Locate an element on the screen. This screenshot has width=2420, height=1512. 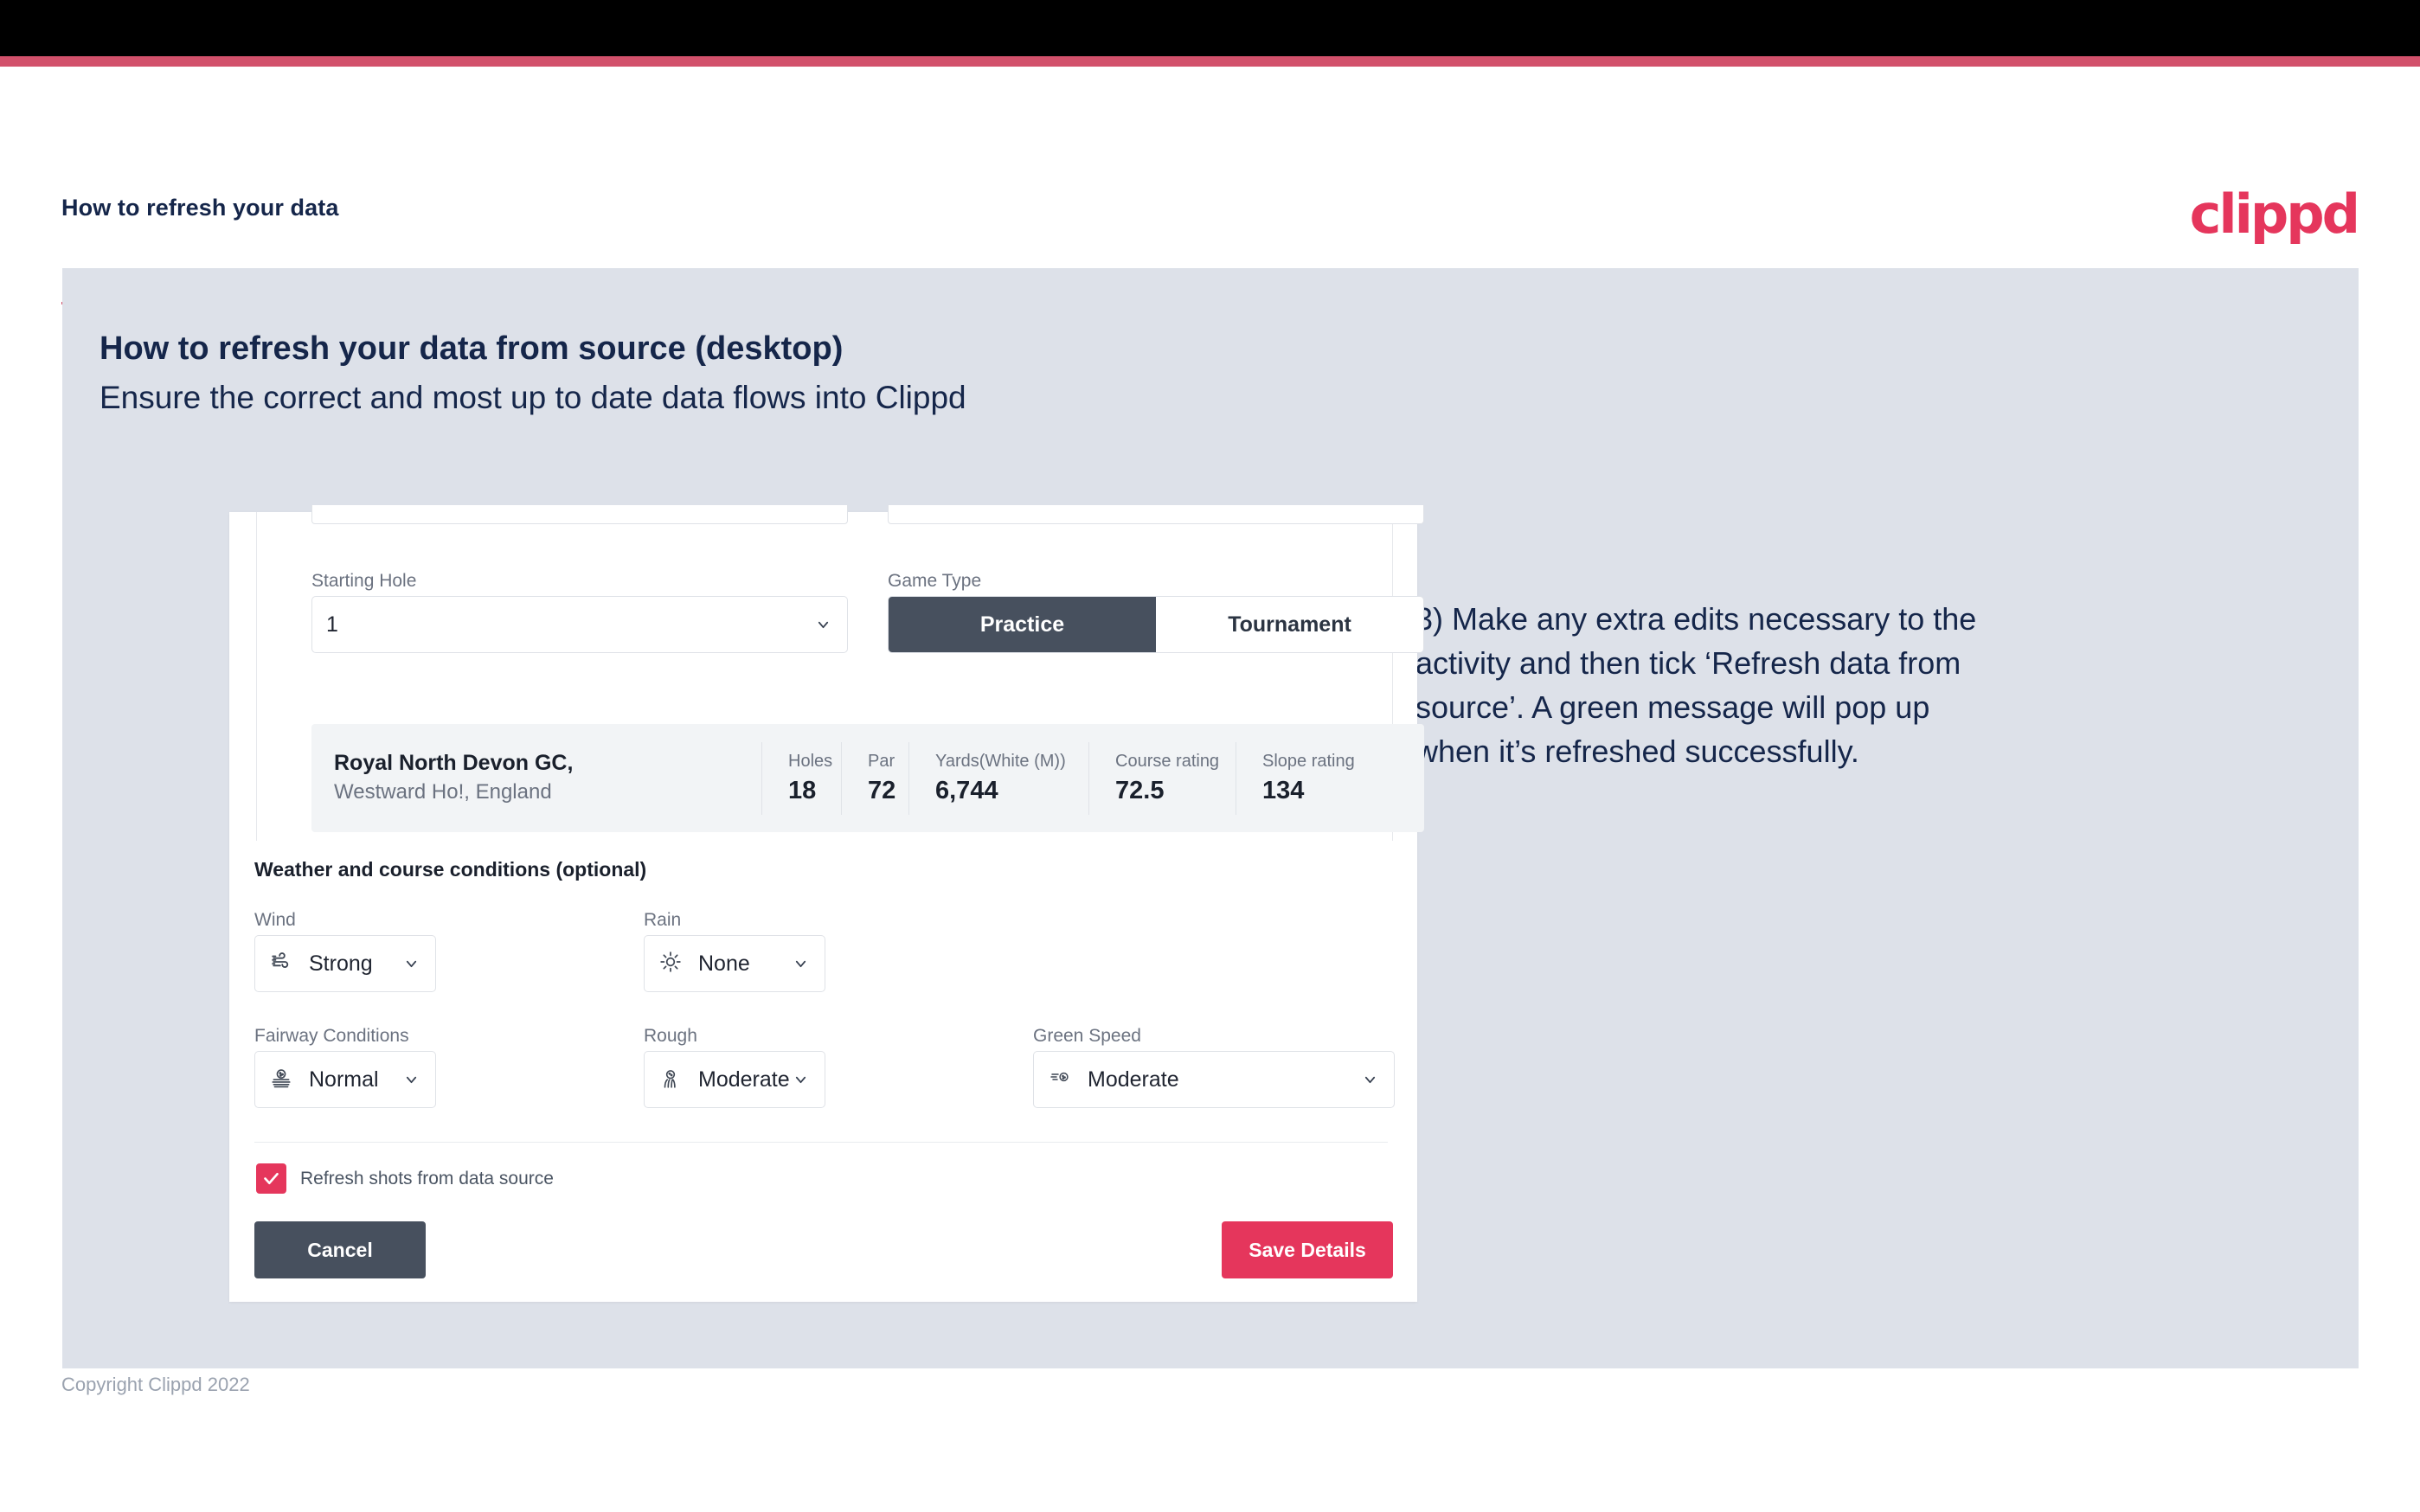
rough-value: Moderate is located at coordinates (744, 1079).